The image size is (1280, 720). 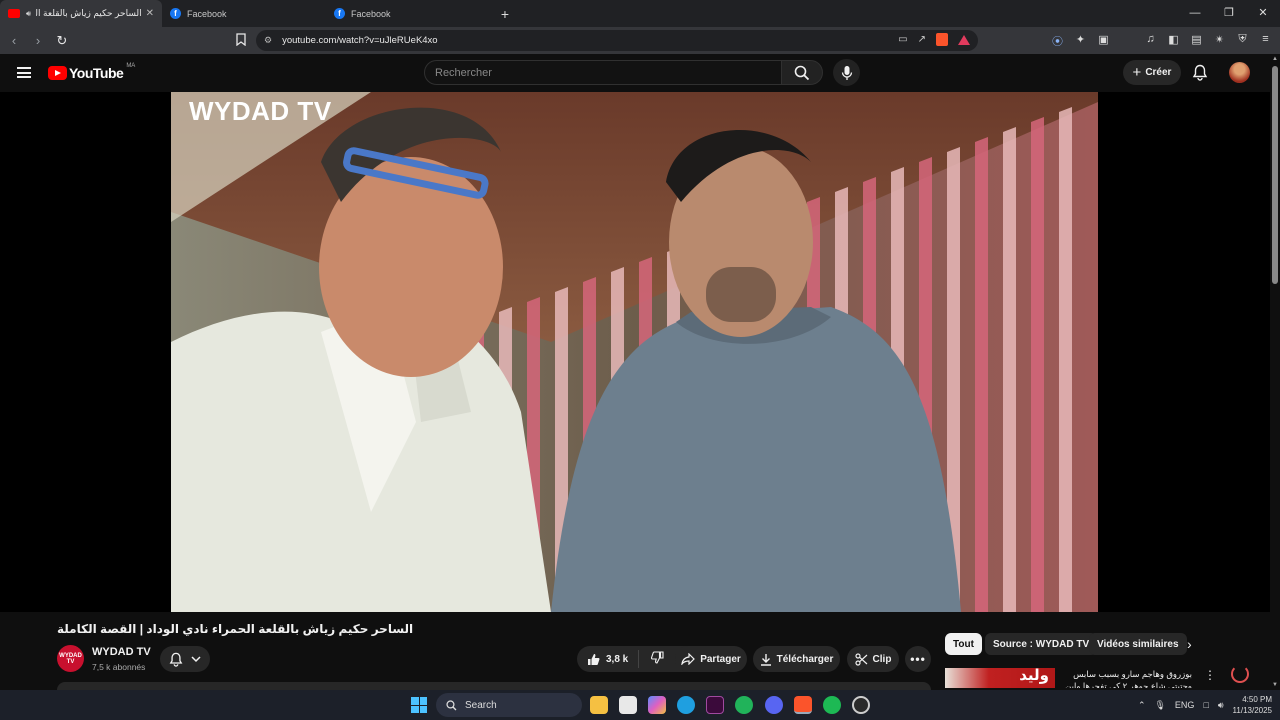 I want to click on forward-icon: ›, so click(x=38, y=40).